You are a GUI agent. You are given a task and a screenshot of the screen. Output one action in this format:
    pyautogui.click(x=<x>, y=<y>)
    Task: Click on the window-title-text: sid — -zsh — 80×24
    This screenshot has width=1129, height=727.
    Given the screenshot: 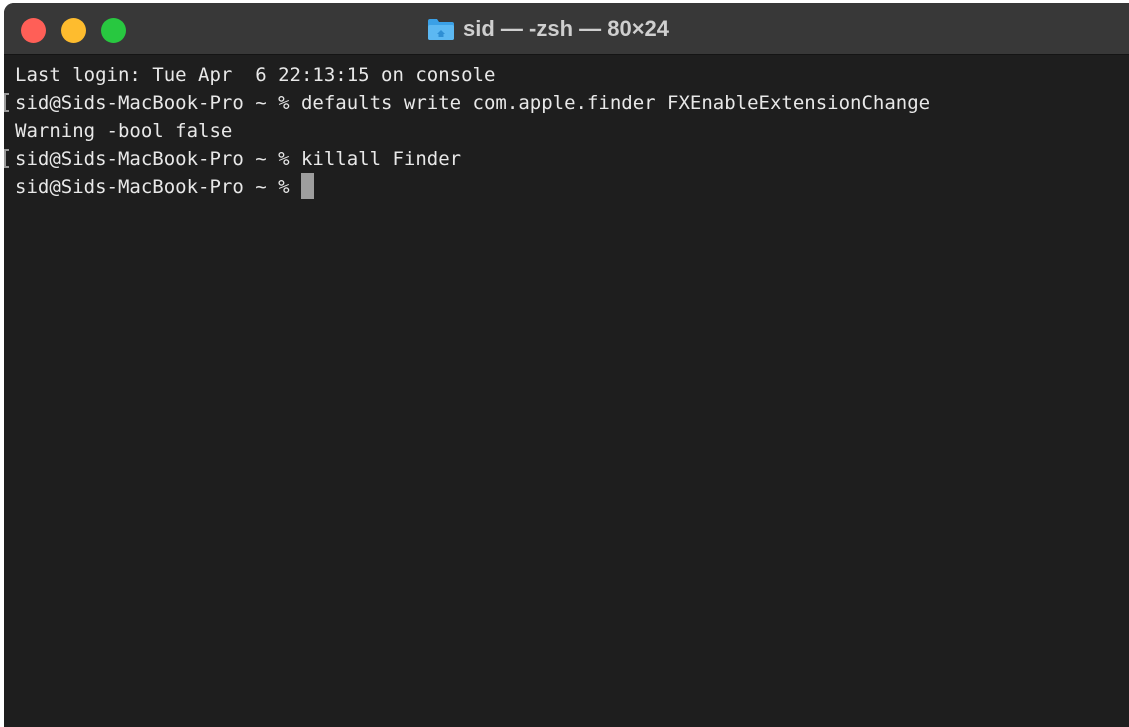 What is the action you would take?
    pyautogui.click(x=566, y=28)
    